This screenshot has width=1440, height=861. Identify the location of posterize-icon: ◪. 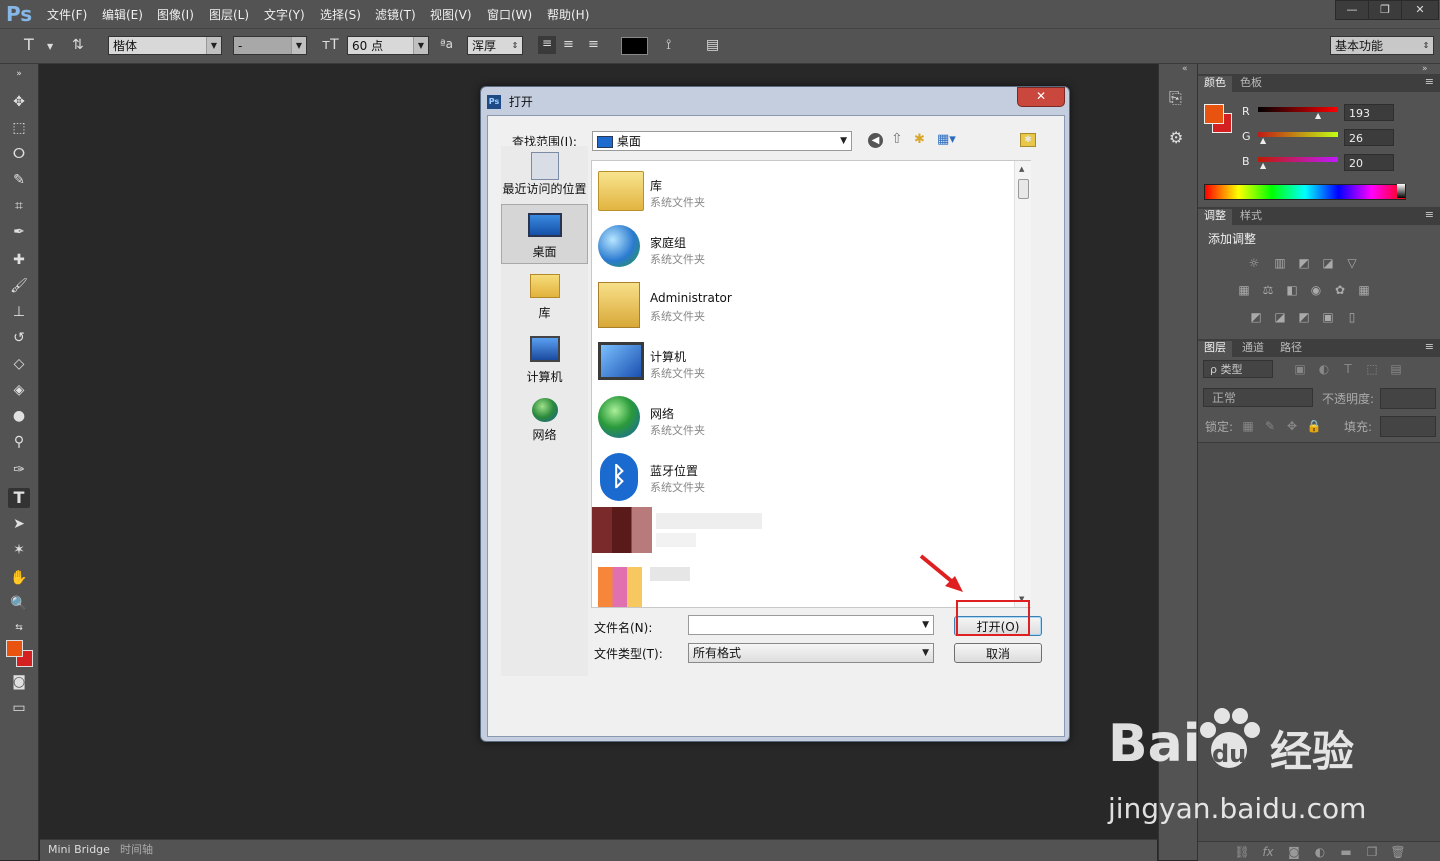
(1280, 317).